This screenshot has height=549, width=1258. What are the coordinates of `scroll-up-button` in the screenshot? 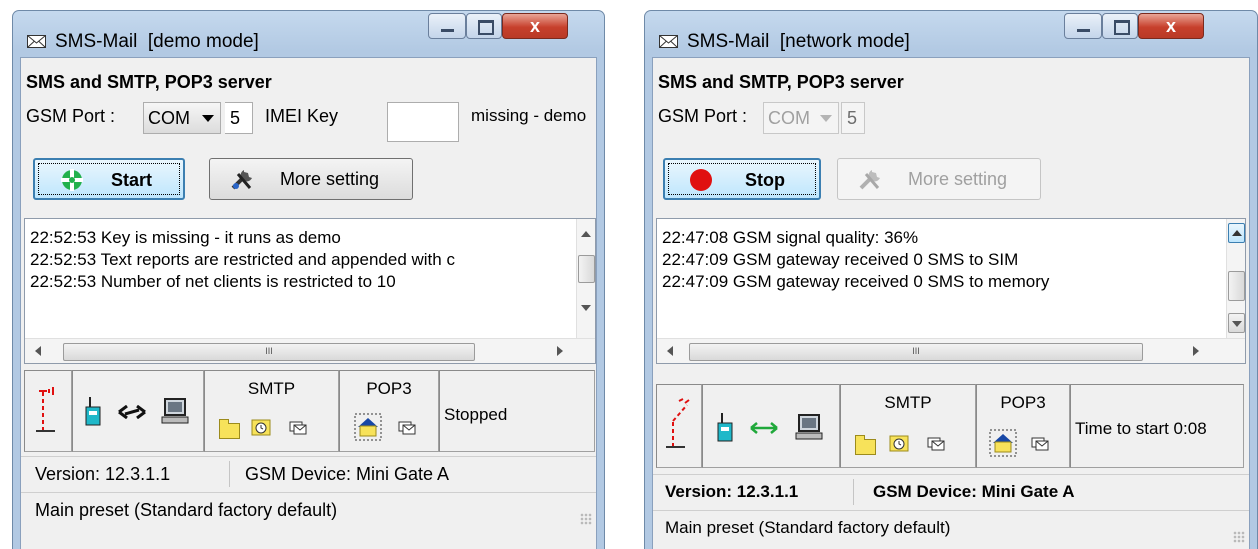 It's located at (1236, 233).